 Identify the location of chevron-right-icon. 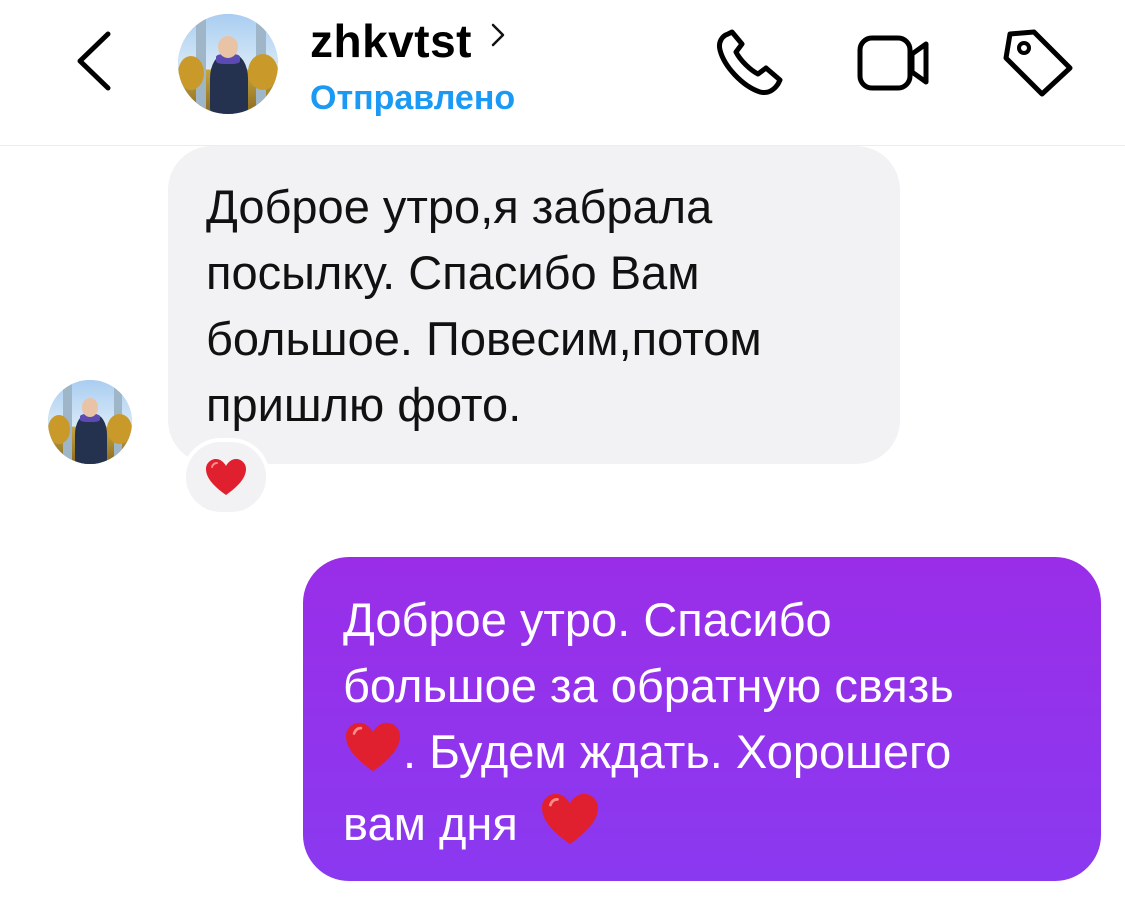
(498, 37).